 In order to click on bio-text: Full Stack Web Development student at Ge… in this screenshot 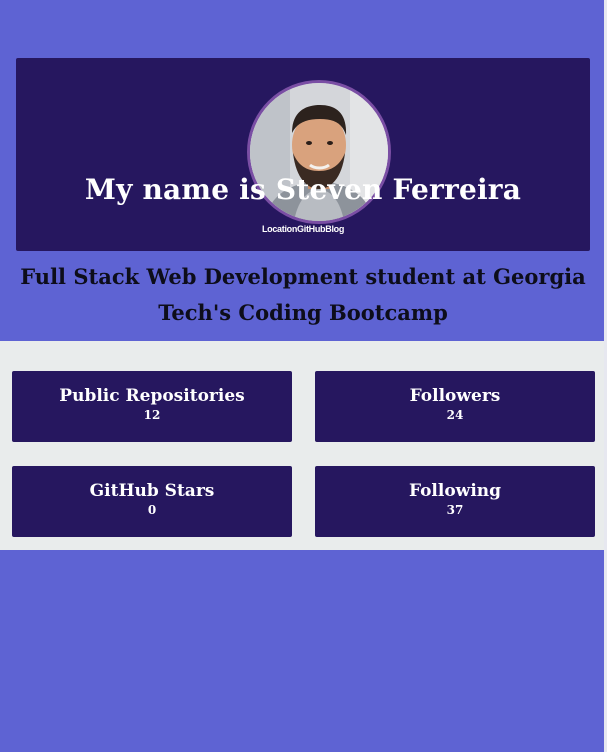, I will do `click(303, 294)`.